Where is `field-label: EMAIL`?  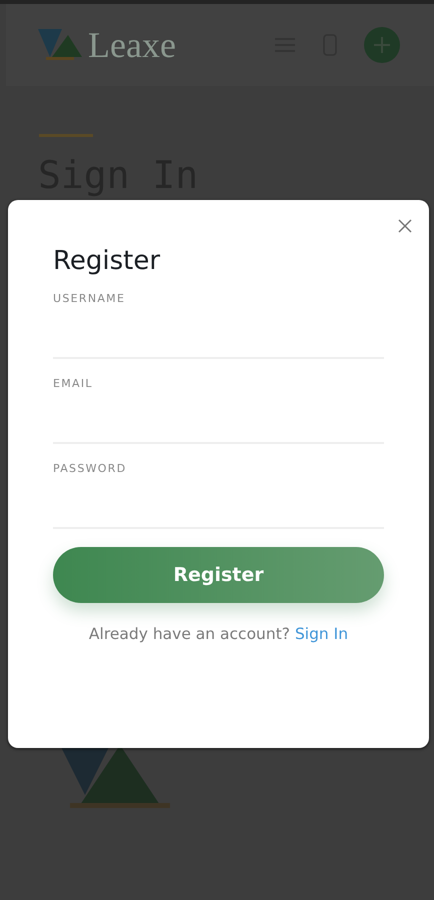
field-label: EMAIL is located at coordinates (73, 383).